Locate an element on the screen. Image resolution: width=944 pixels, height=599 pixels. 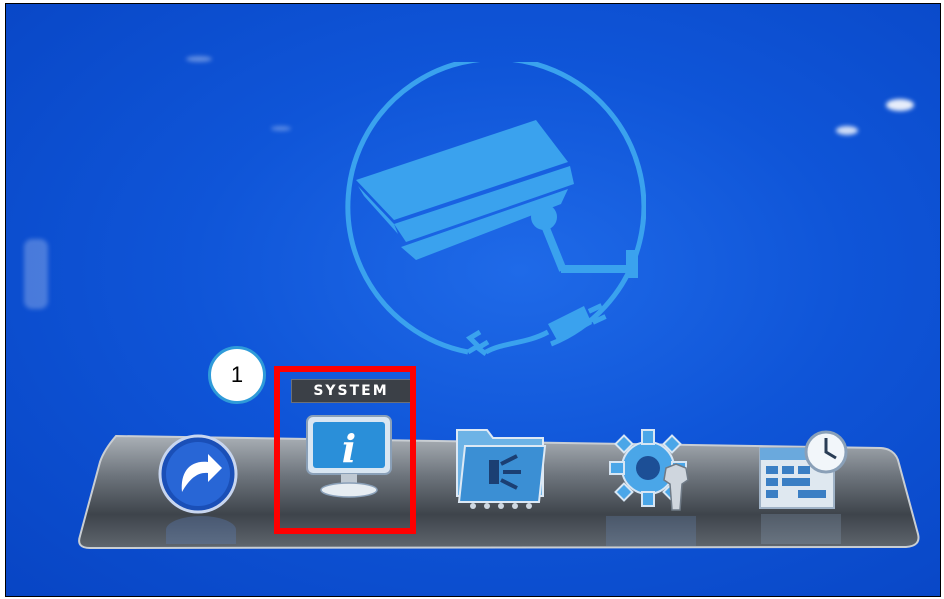
return-arrow-icon is located at coordinates (198, 474).